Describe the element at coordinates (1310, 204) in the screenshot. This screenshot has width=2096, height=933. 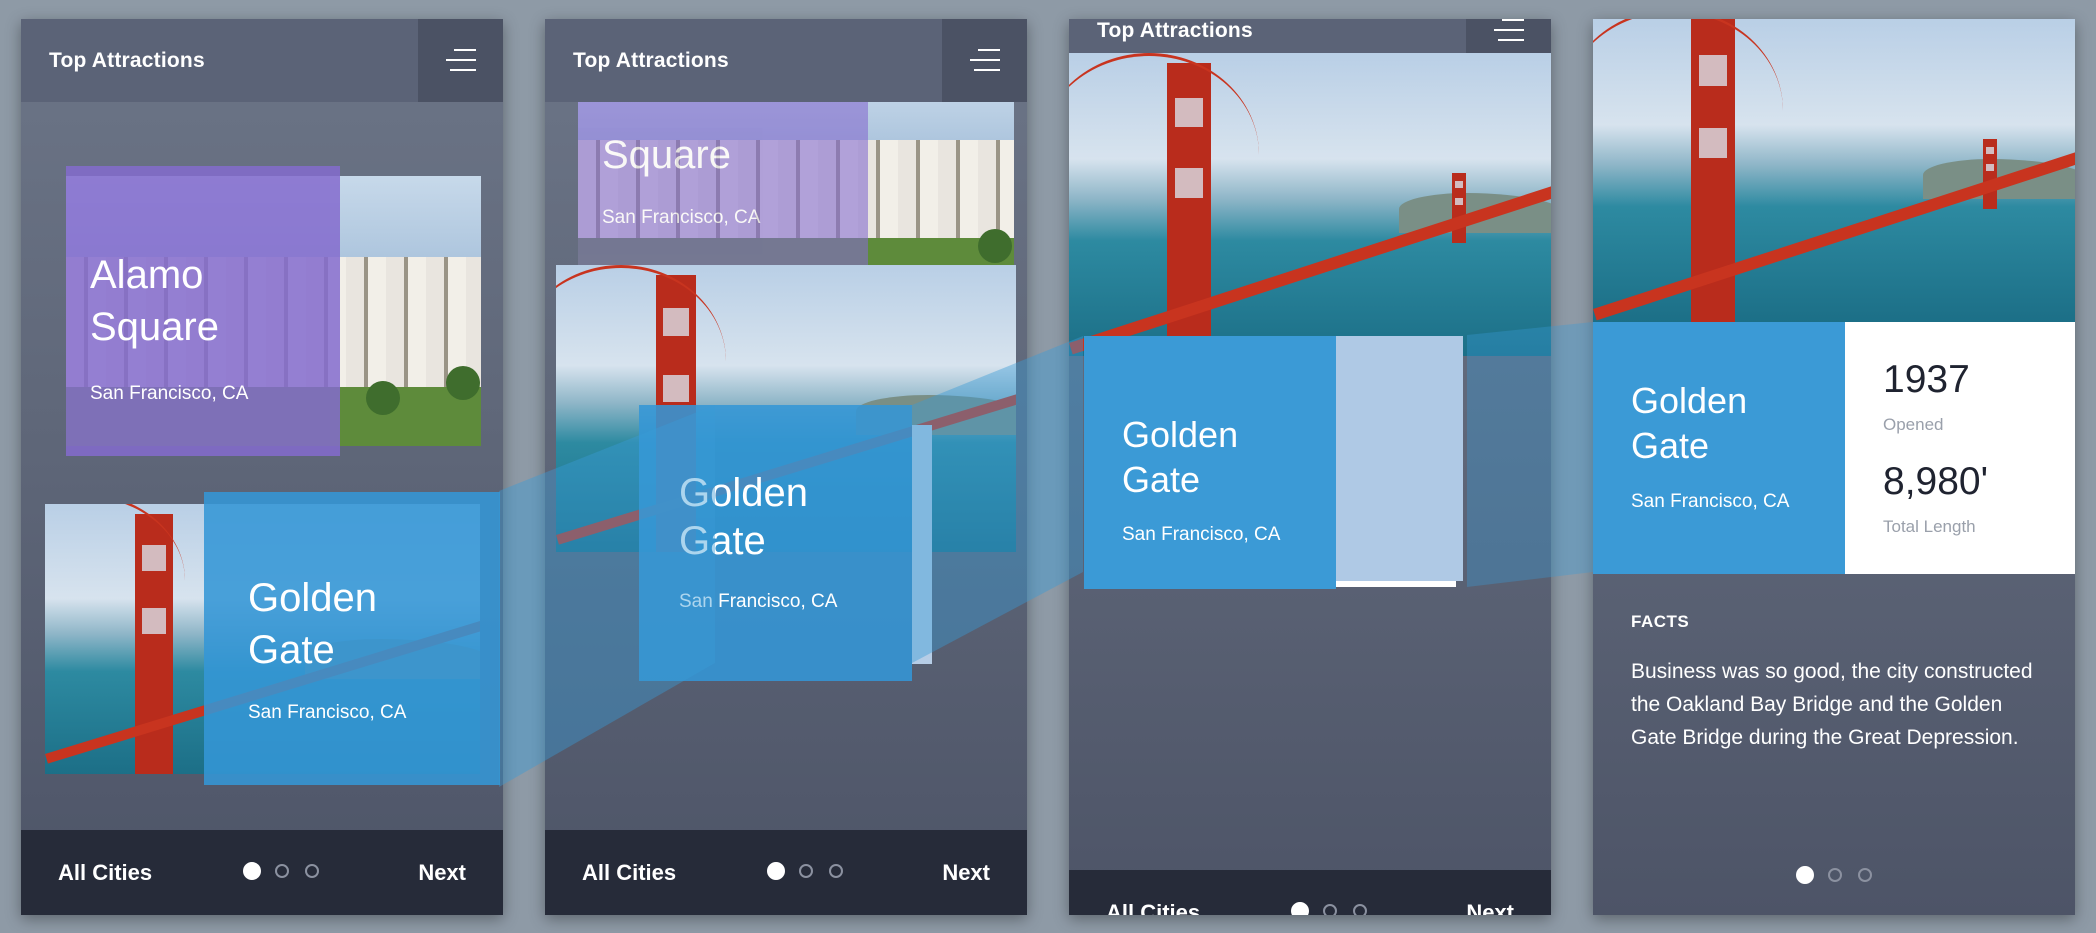
I see `golden-gate-photo` at that location.